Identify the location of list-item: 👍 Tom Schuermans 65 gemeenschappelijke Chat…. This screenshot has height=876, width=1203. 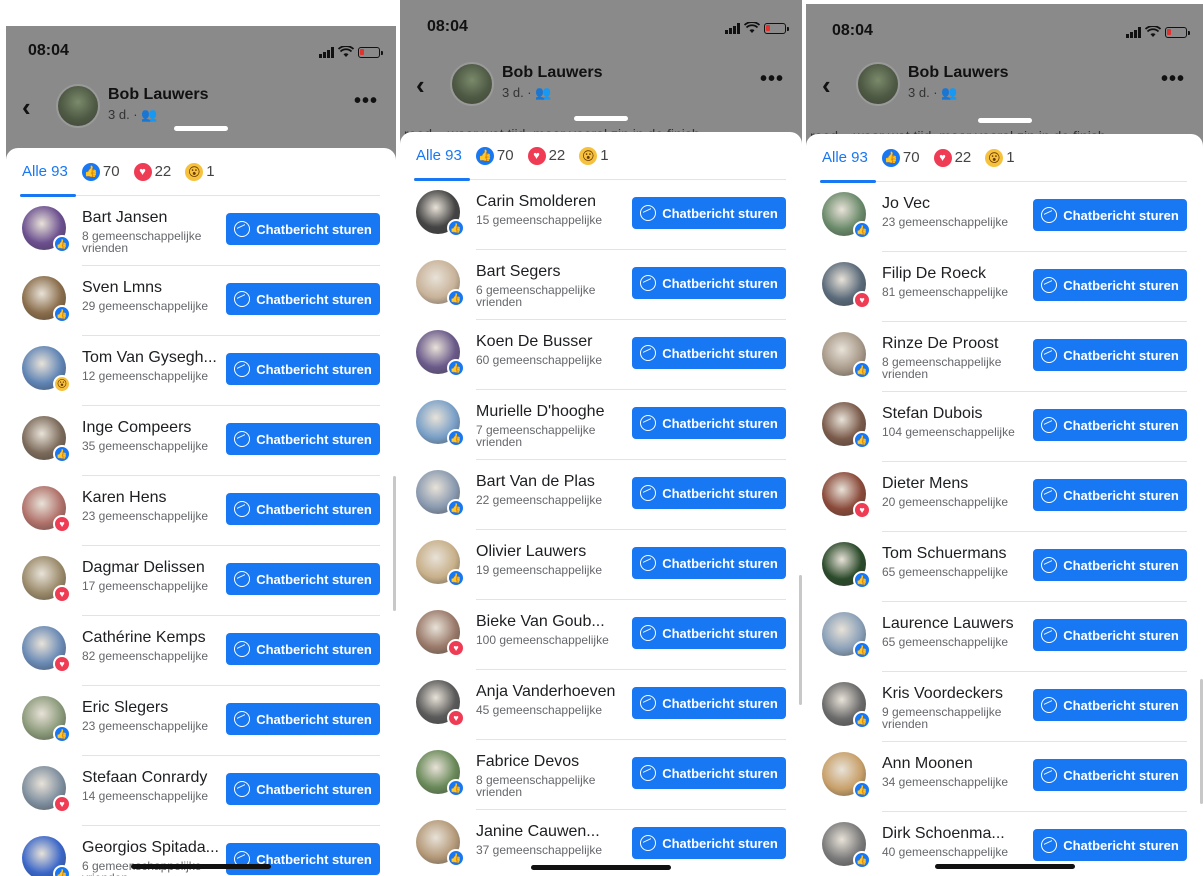
(1004, 567).